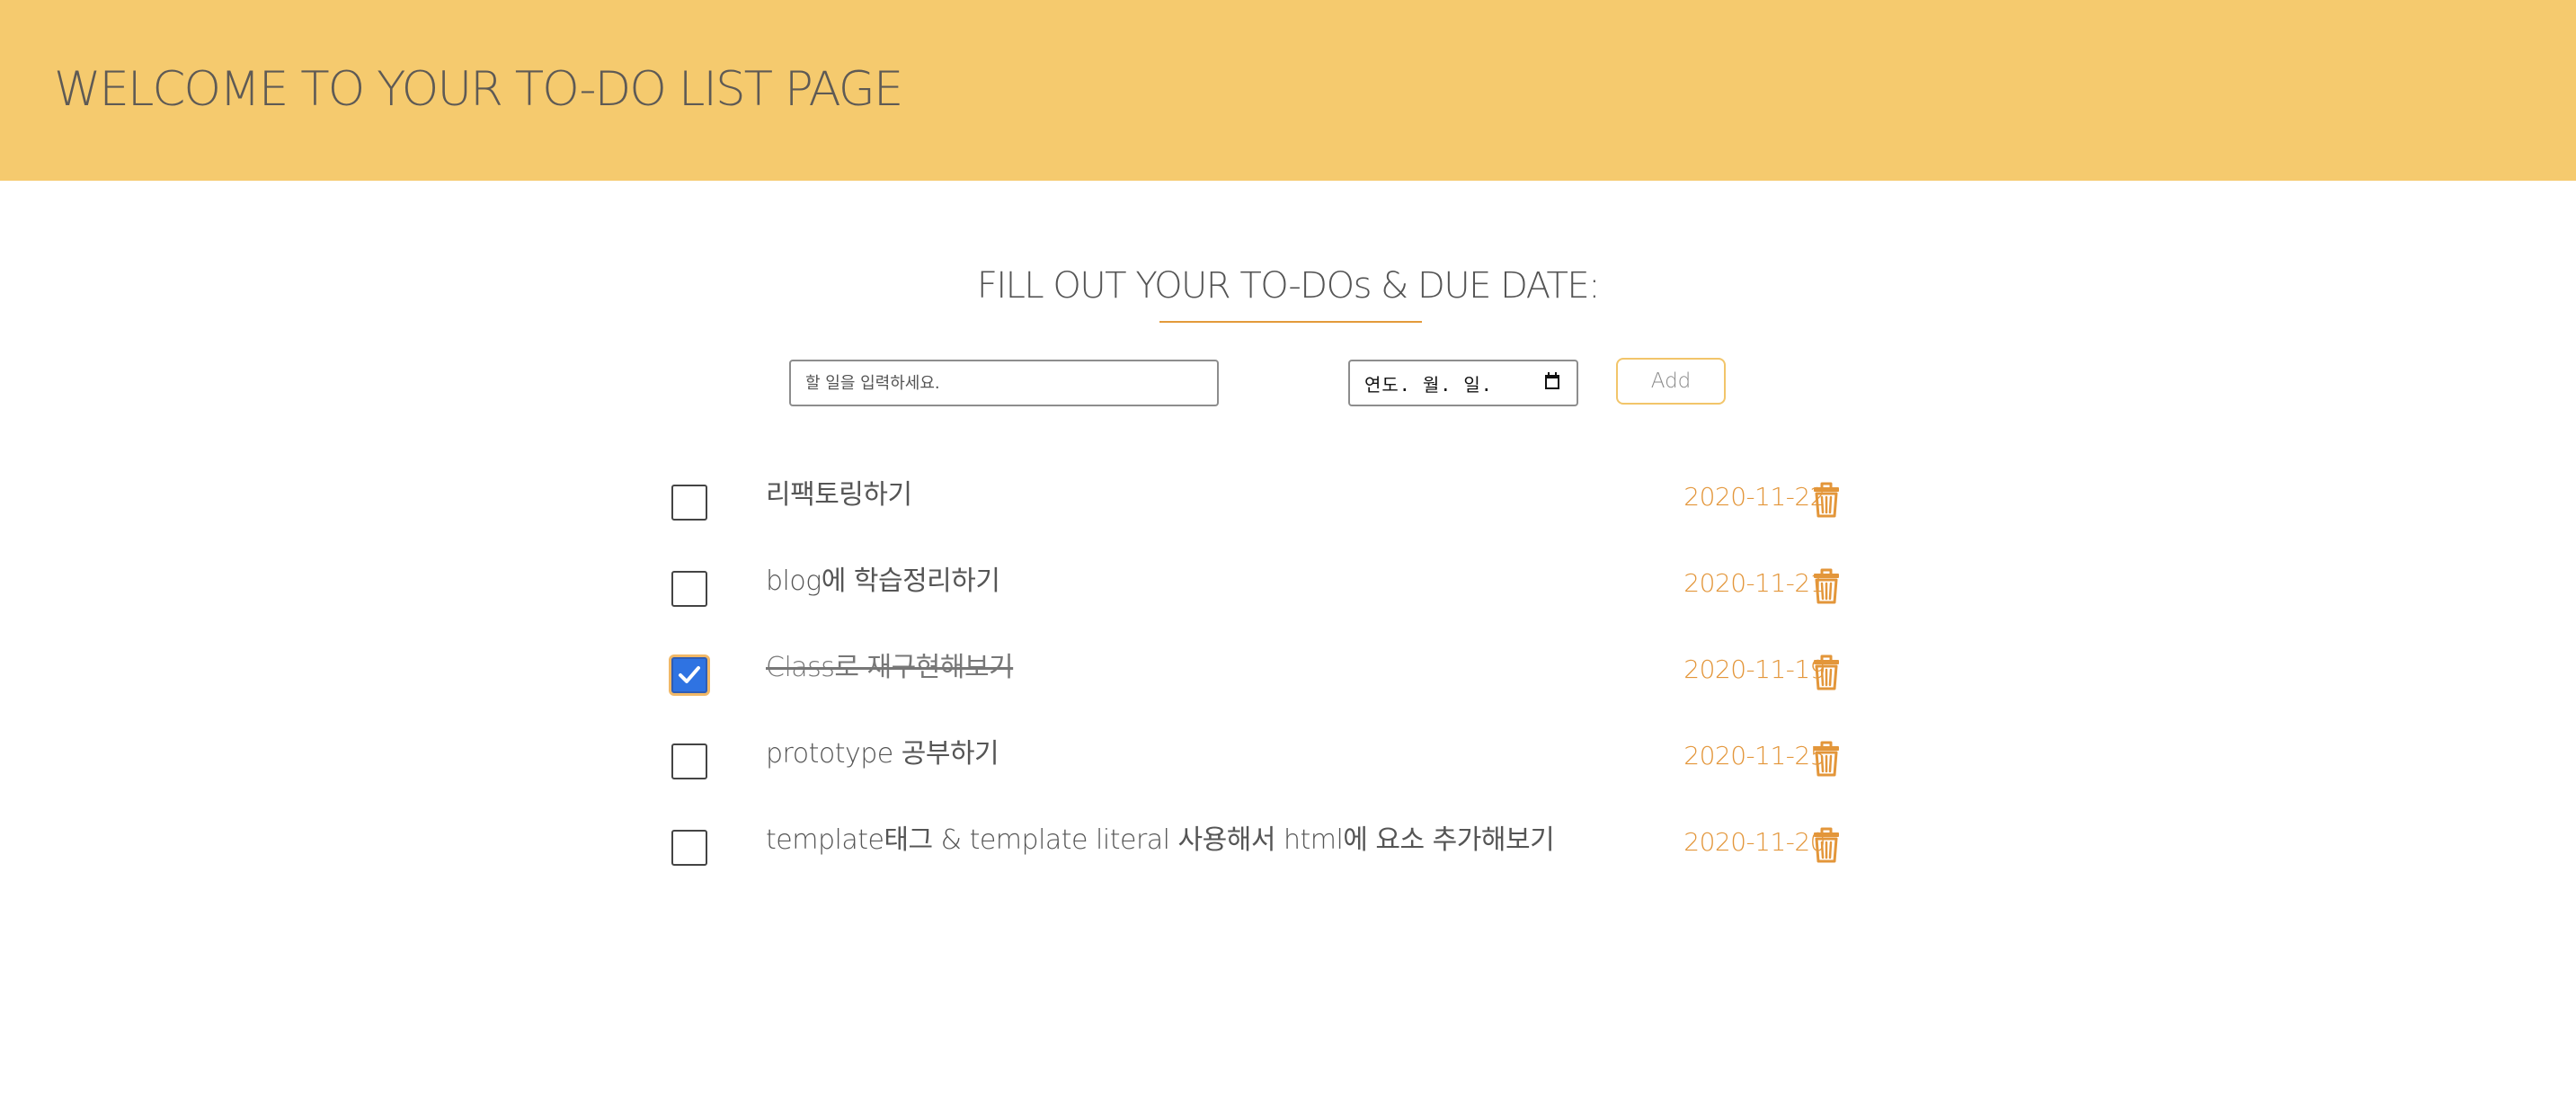  I want to click on page-title: WELCOME TO YOUR TO-DO LIST PAGE, so click(478, 89).